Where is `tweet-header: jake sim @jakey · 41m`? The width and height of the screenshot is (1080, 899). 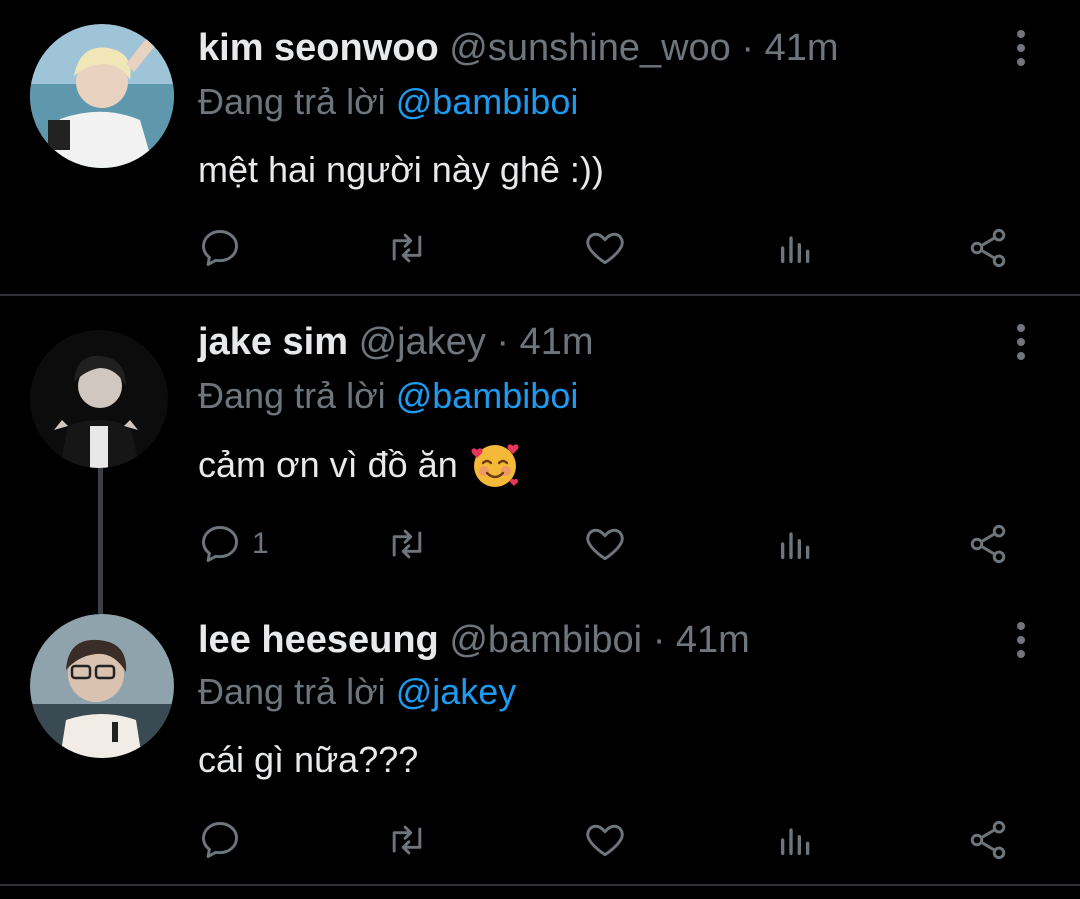 tweet-header: jake sim @jakey · 41m is located at coordinates (396, 342).